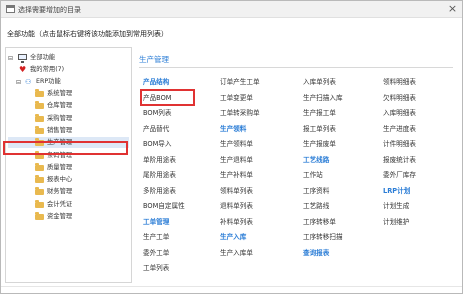  What do you see at coordinates (156, 236) in the screenshot?
I see `function-link: 生产工单` at bounding box center [156, 236].